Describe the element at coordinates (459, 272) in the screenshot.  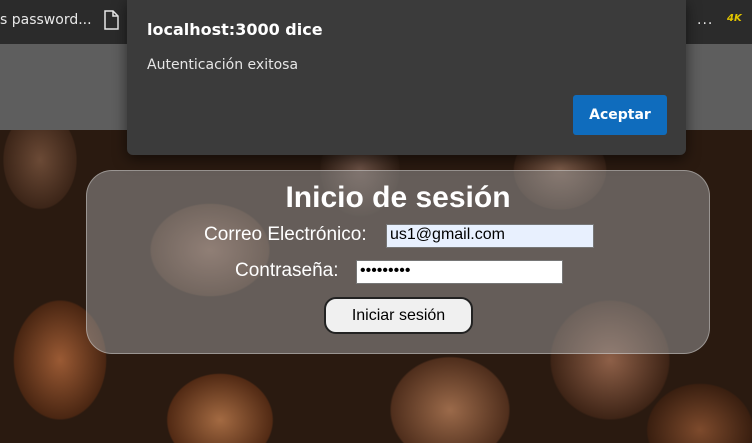
I see `password-input: •••••••••` at that location.